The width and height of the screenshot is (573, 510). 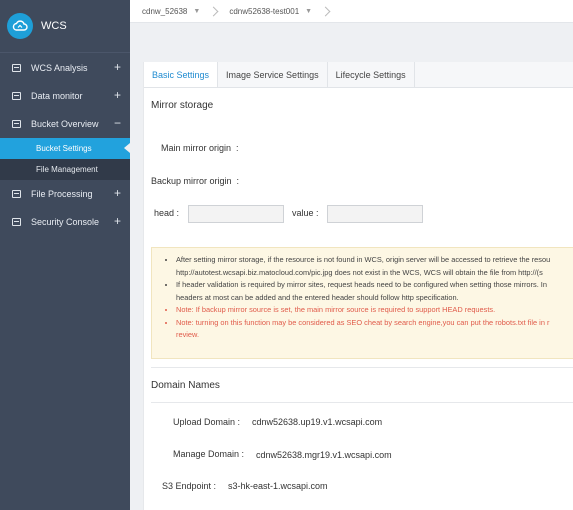 I want to click on sidebar-item-label: File Processing, so click(x=62, y=194).